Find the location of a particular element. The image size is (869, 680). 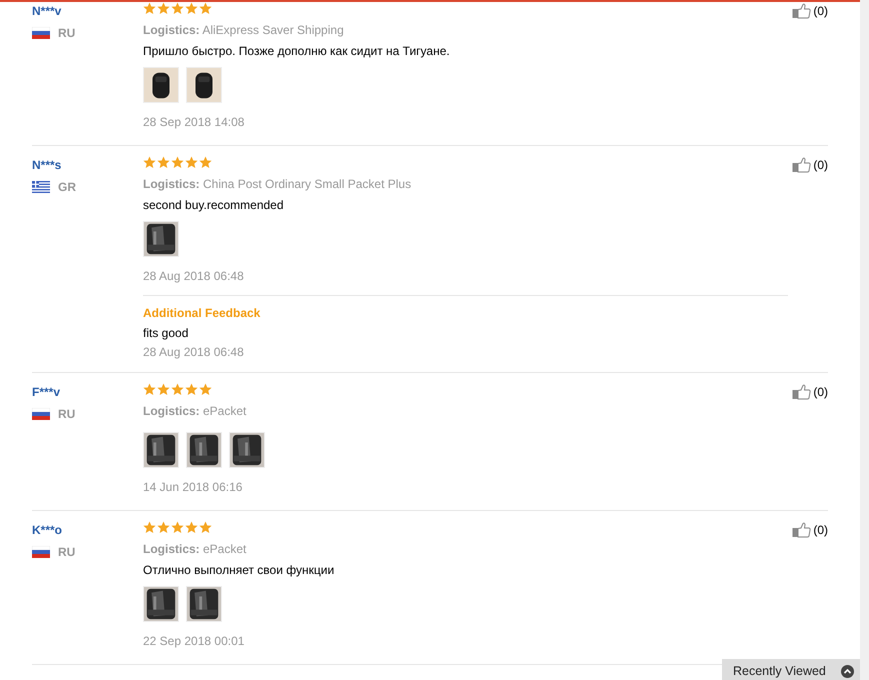

reviewer-name: F***v is located at coordinates (46, 392).